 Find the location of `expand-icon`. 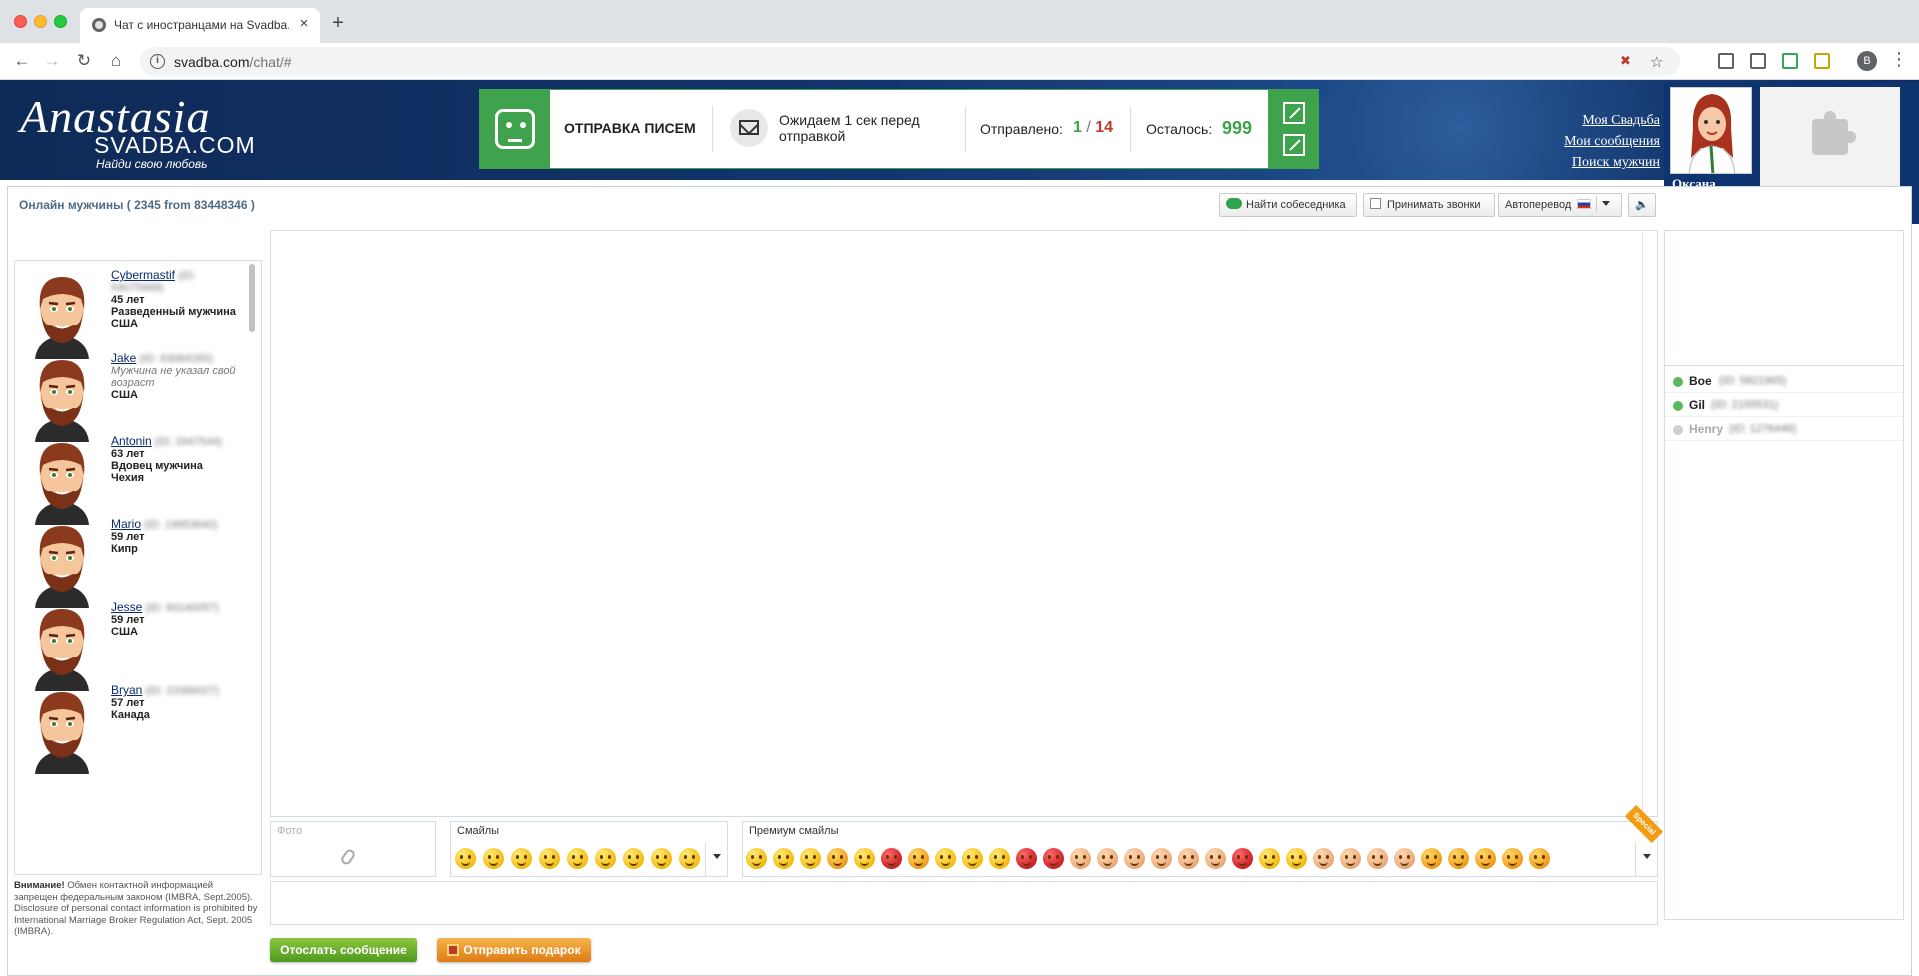

expand-icon is located at coordinates (1294, 113).